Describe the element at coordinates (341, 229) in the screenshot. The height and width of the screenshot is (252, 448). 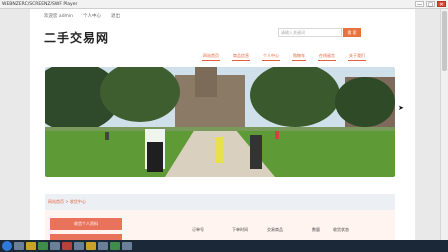
I see `table-header-status: 收货状态` at that location.